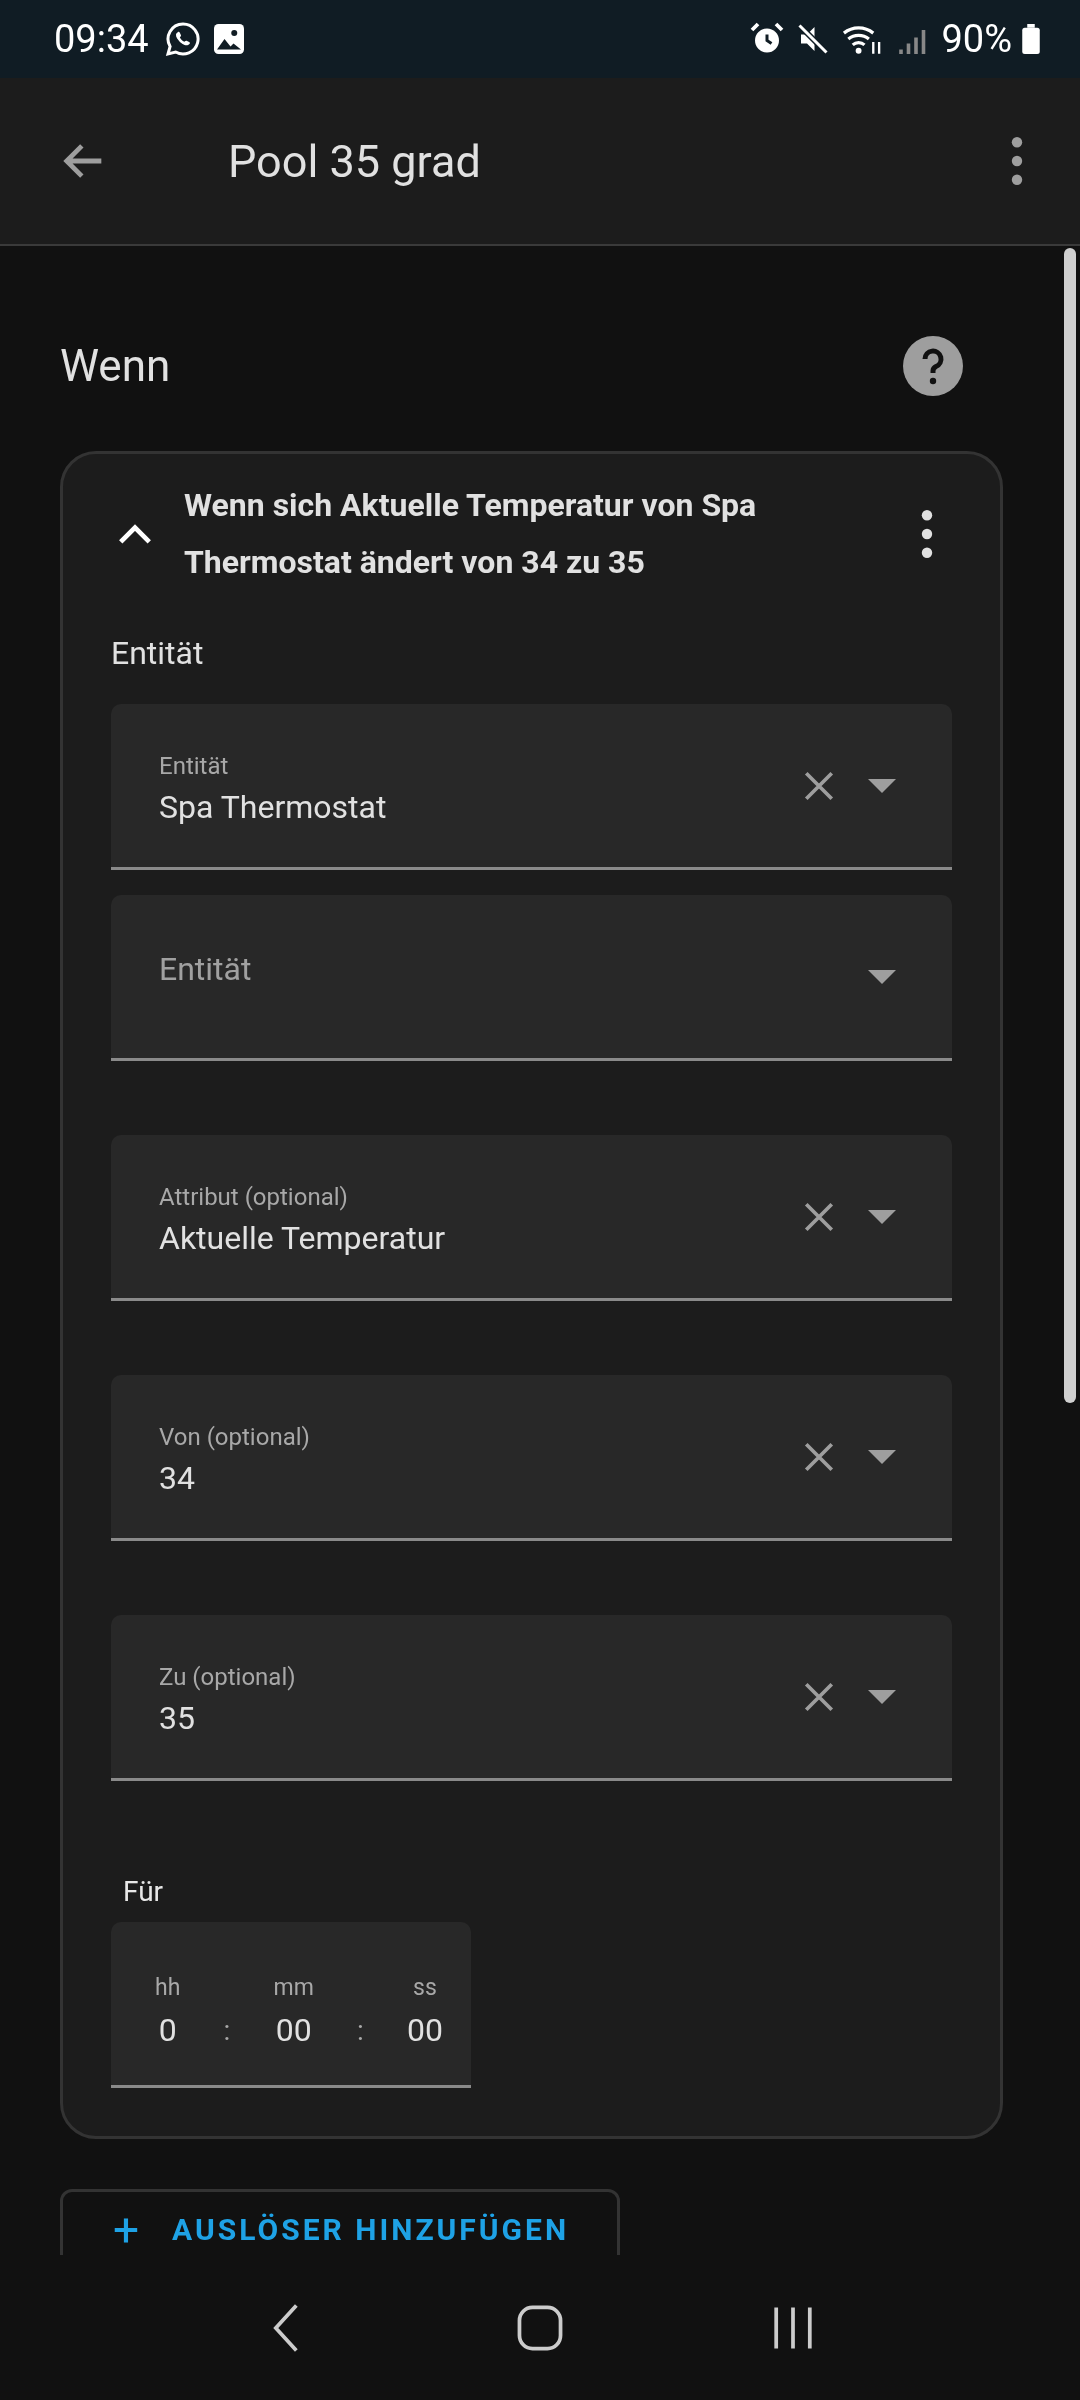  I want to click on duration-label: Für, so click(144, 1891).